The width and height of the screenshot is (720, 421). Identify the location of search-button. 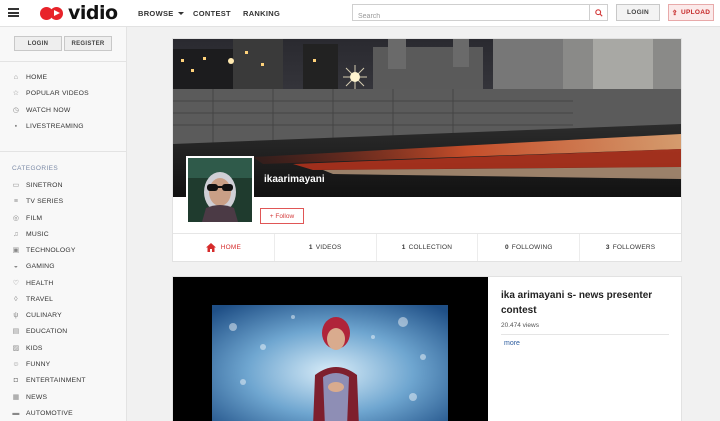
(598, 12).